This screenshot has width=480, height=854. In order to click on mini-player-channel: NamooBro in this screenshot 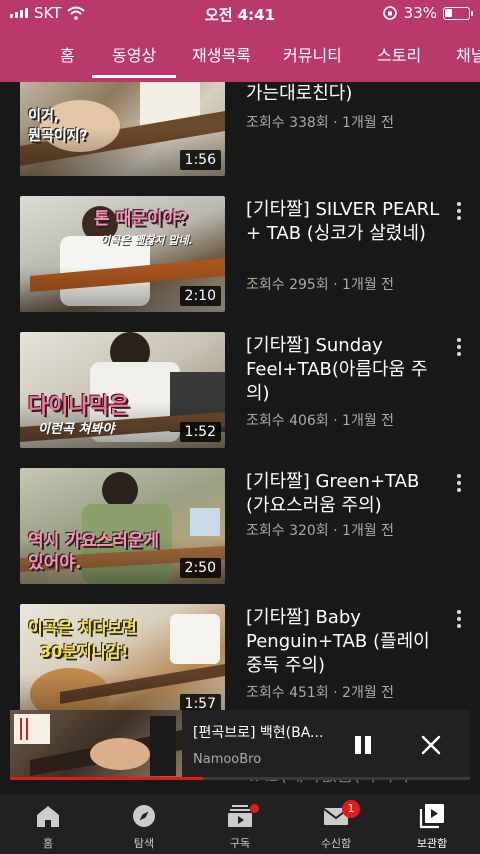, I will do `click(227, 759)`.